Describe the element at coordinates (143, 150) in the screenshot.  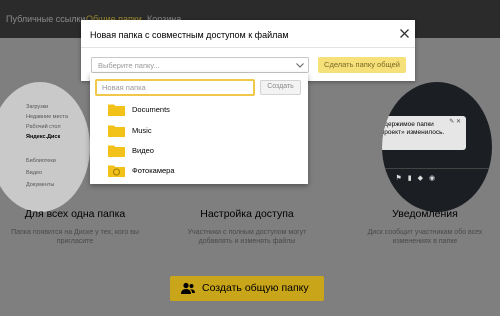
I see `folder-item-label: Видео` at that location.